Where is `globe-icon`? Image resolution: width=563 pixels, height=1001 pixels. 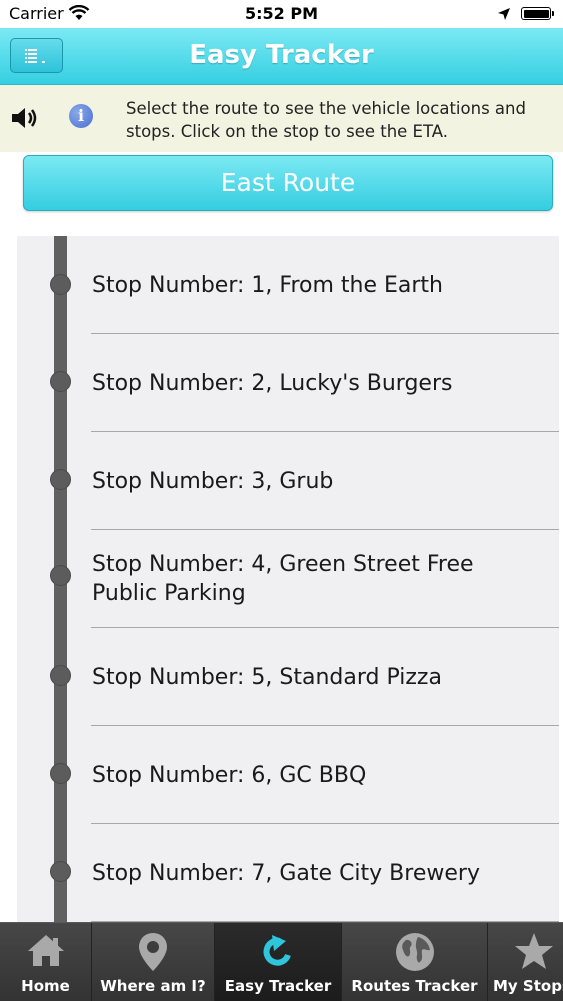
globe-icon is located at coordinates (414, 954).